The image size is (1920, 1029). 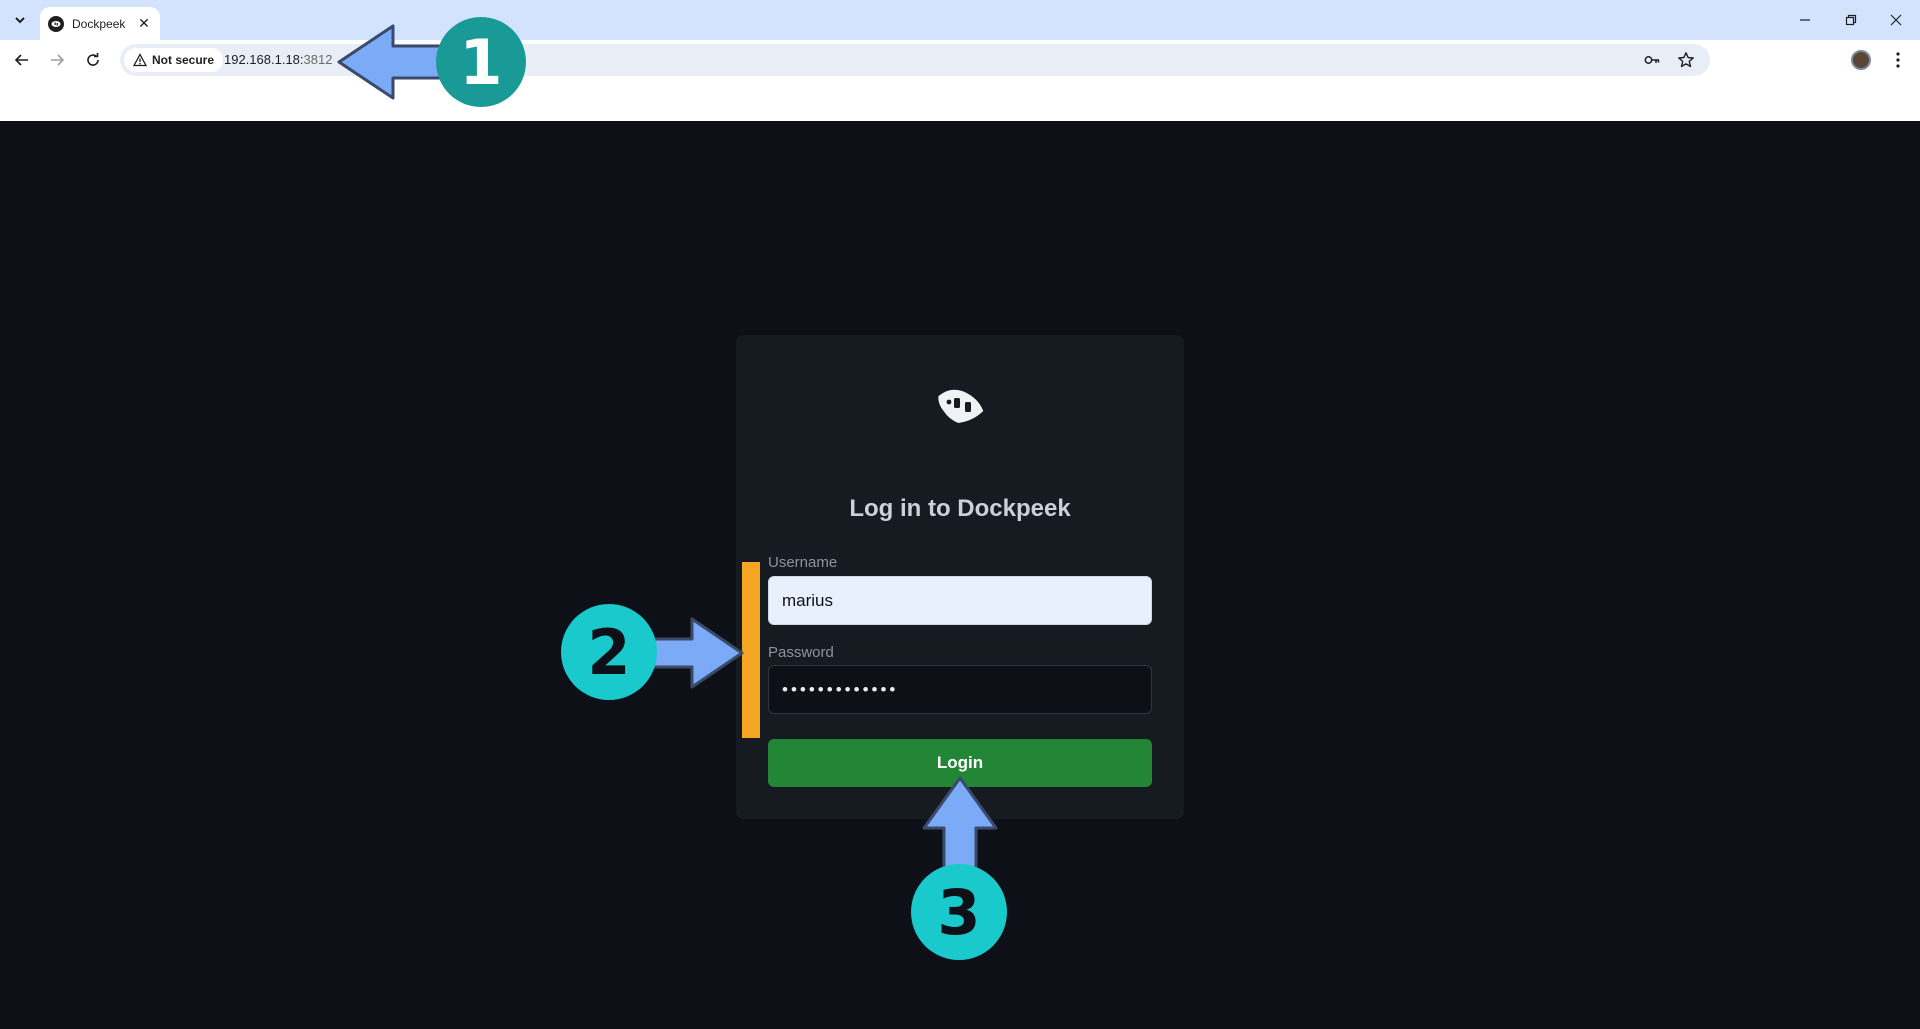 I want to click on annotation-badge-3: 3, so click(x=959, y=912).